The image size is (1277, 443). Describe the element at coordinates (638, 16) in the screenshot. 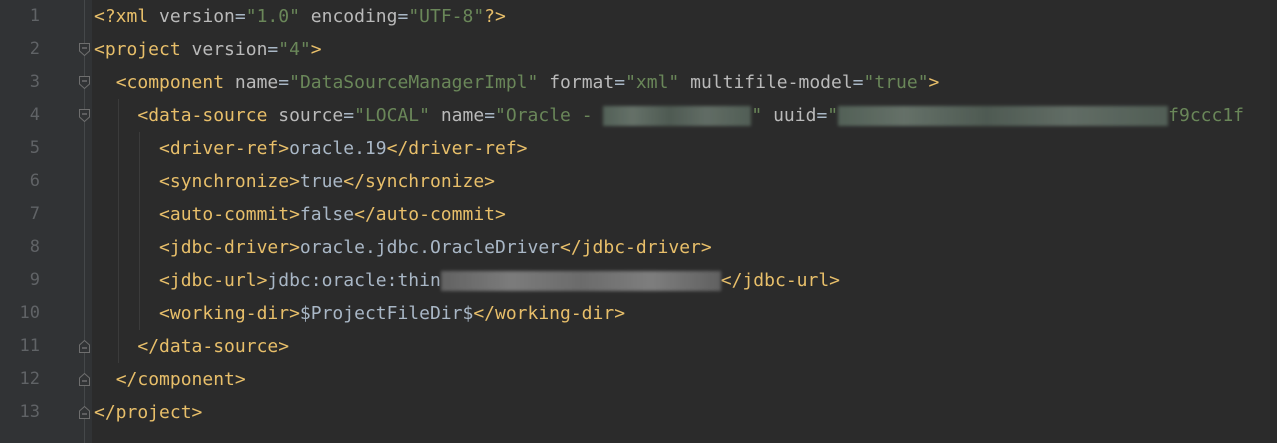

I see `code-line: 1 <?xml version="1.0" encoding="UTF-8"?>` at that location.